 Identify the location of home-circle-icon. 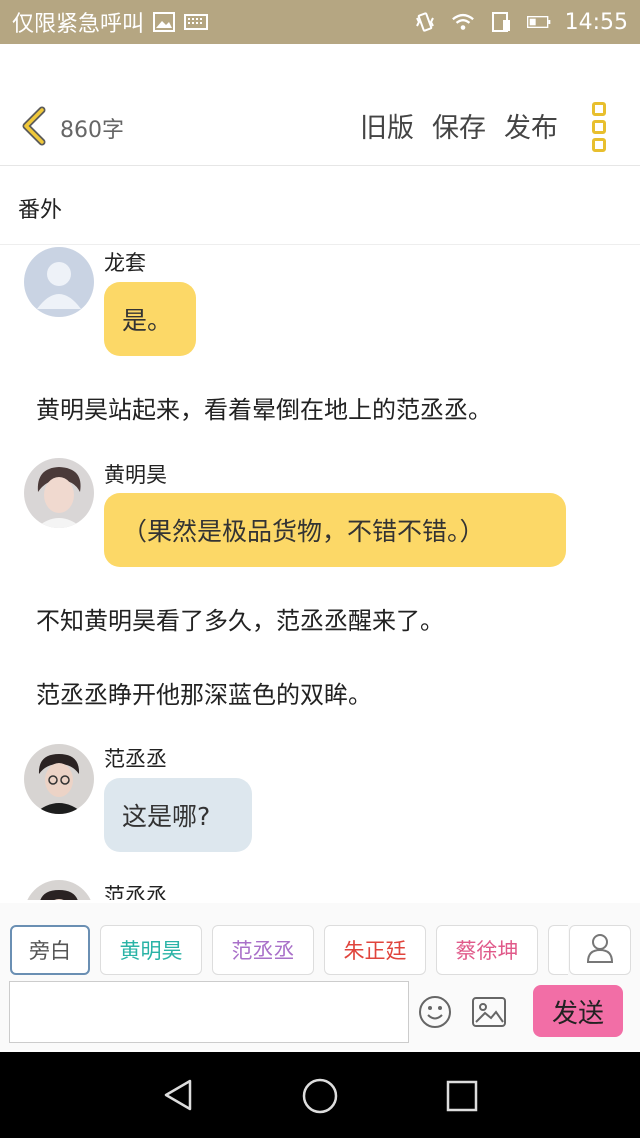
(320, 1098).